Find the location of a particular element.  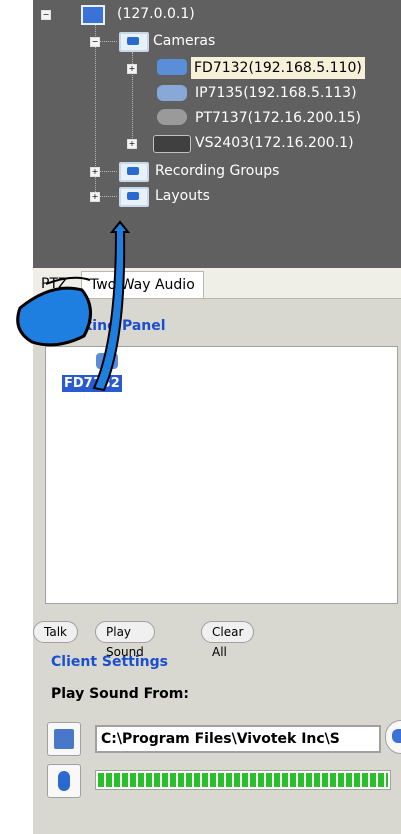

clear-all-button: Clear All is located at coordinates (228, 640).